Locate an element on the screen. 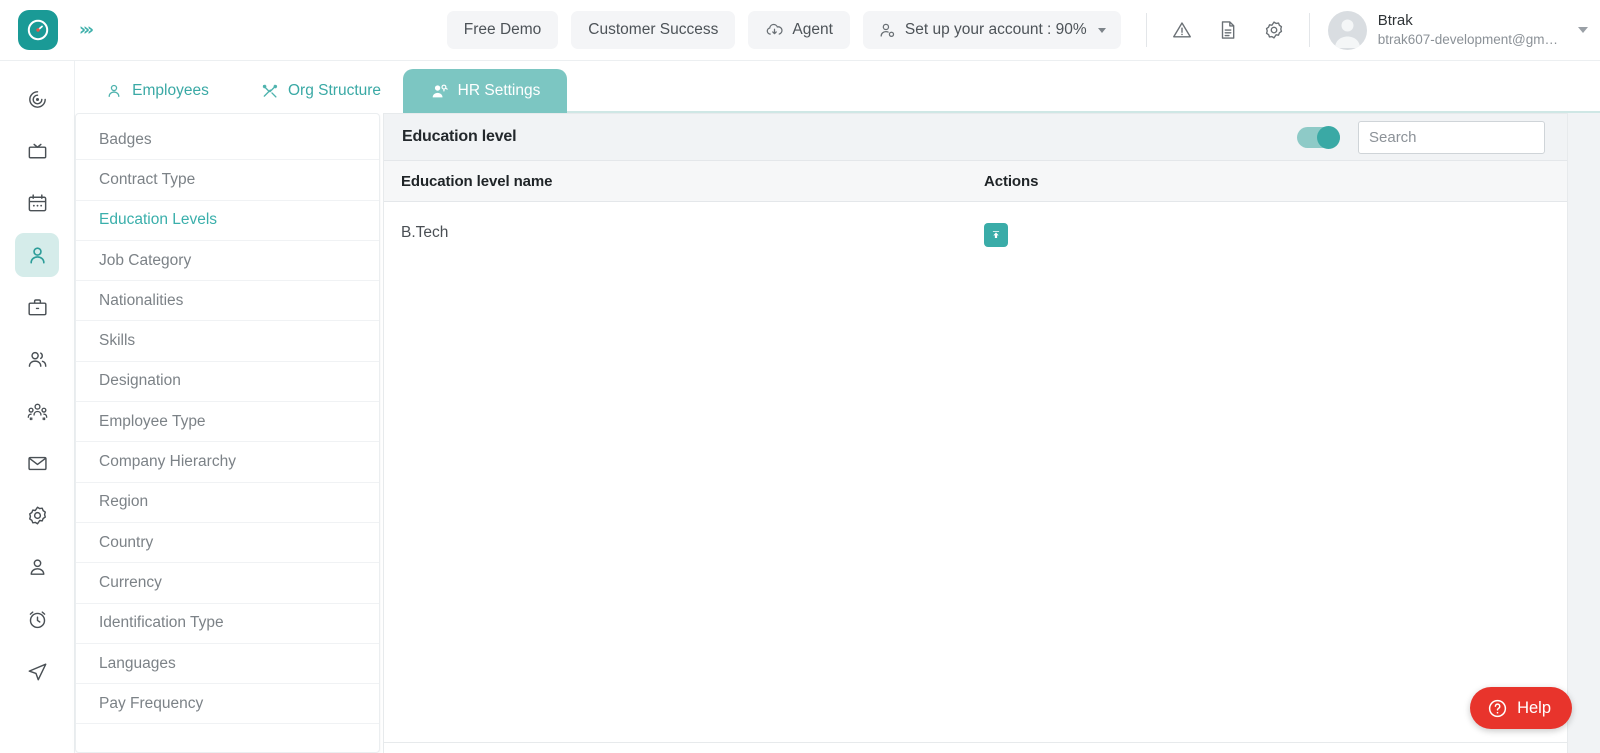  document-icon is located at coordinates (1228, 30).